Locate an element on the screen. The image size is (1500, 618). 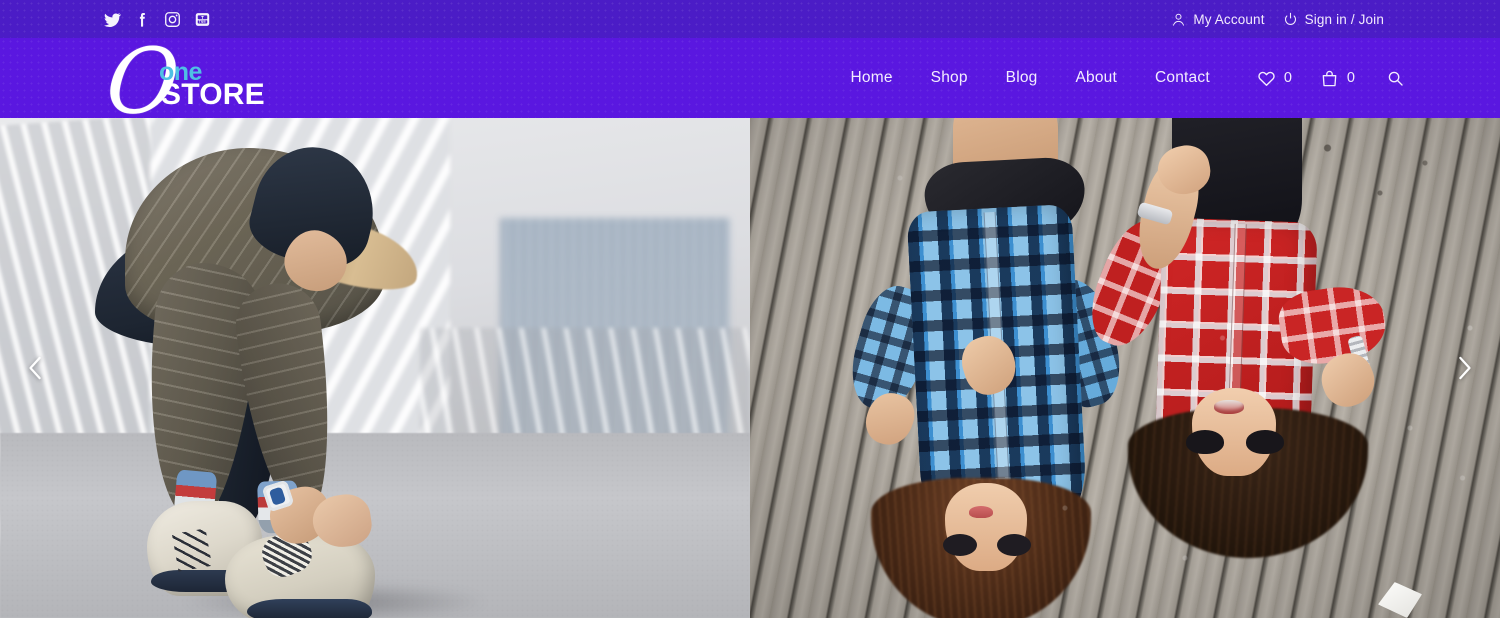
girl-b-sunglasses is located at coordinates (1235, 442).